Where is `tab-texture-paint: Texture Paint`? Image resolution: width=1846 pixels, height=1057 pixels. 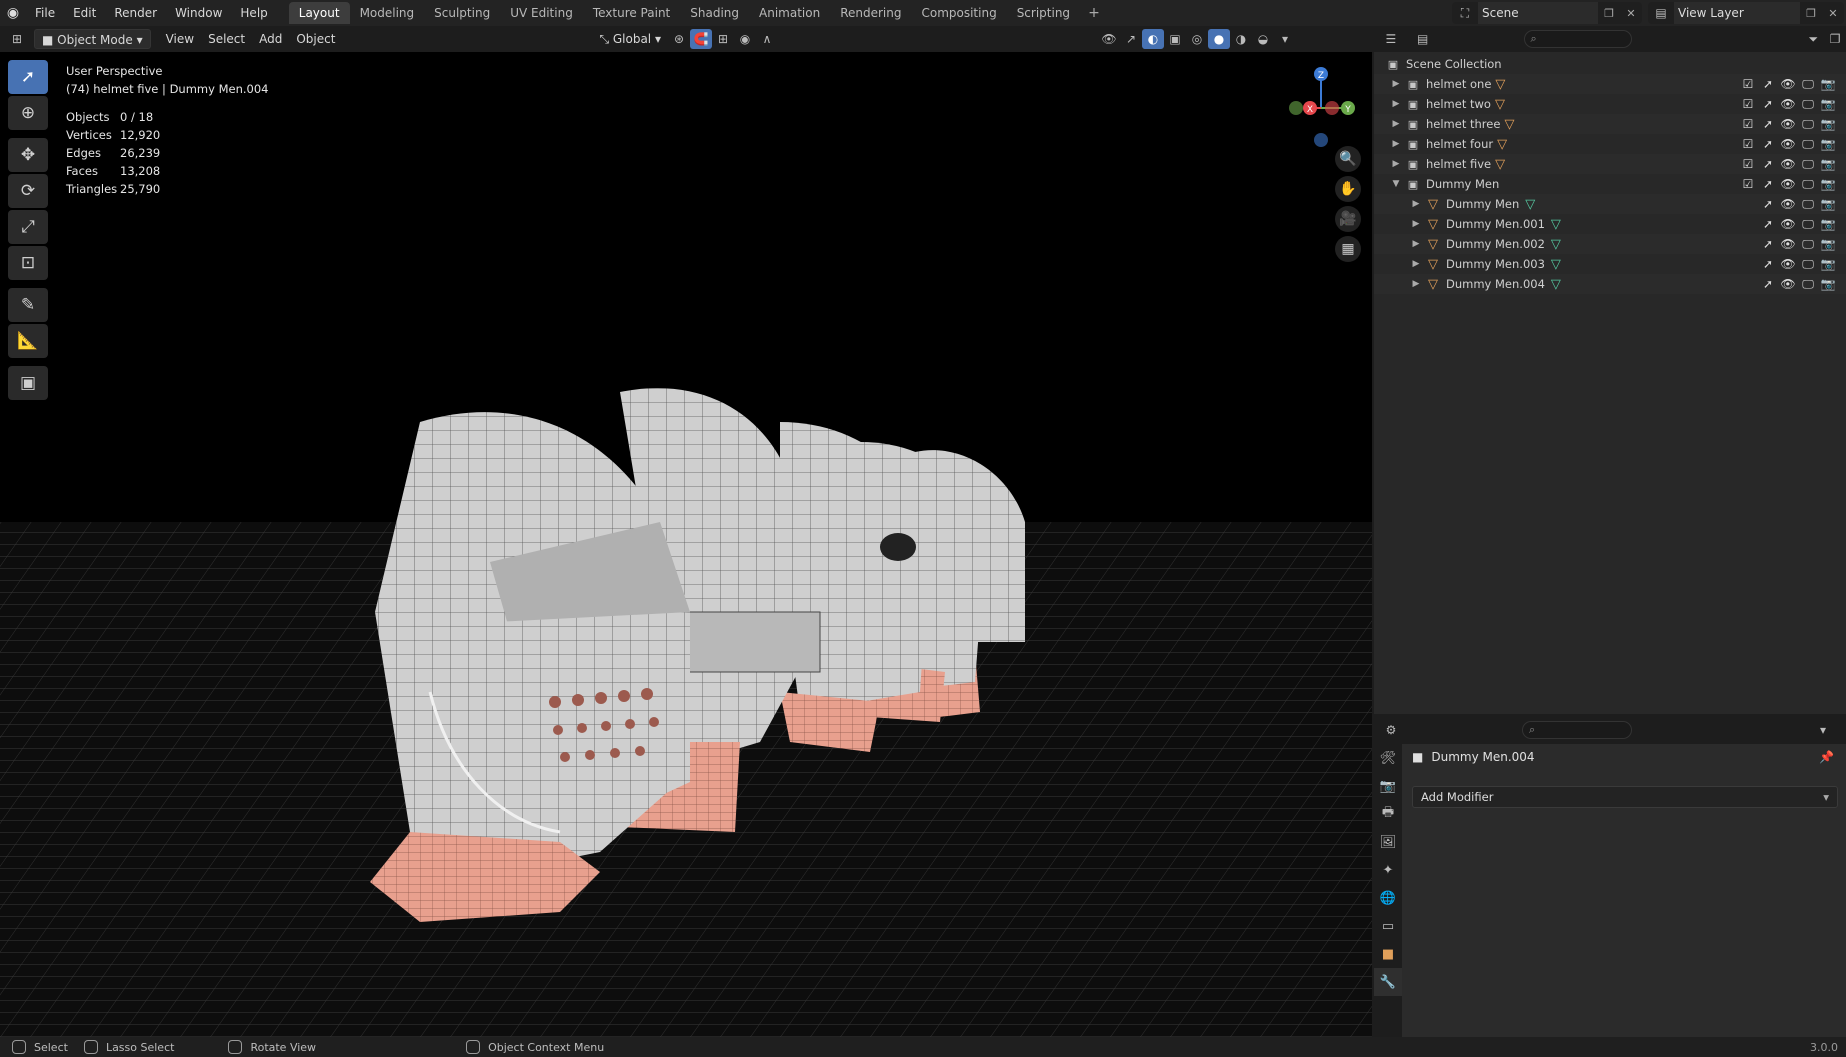
tab-texture-paint: Texture Paint is located at coordinates (631, 13).